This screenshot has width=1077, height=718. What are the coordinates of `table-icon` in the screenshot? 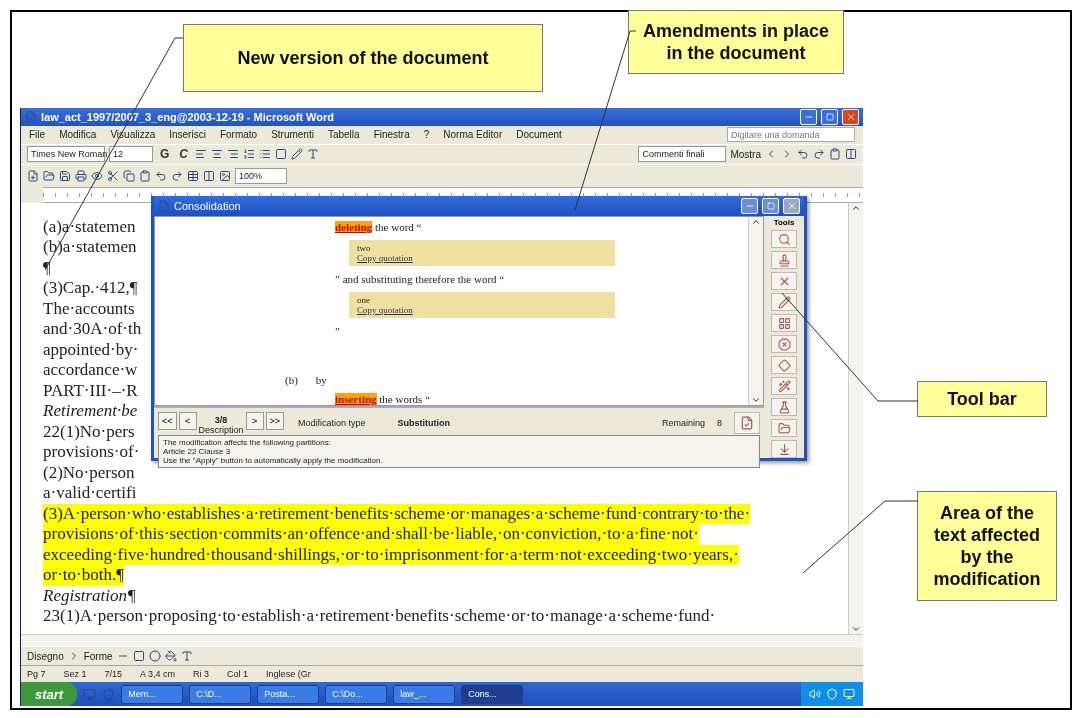 It's located at (193, 176).